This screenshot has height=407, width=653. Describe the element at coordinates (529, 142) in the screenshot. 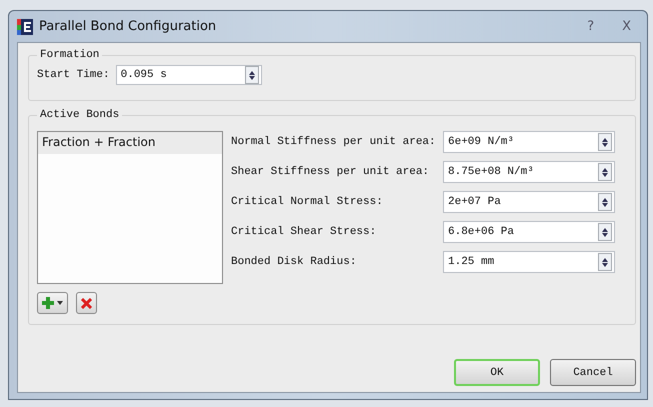

I see `value-field: 6e+09 N/m³` at that location.